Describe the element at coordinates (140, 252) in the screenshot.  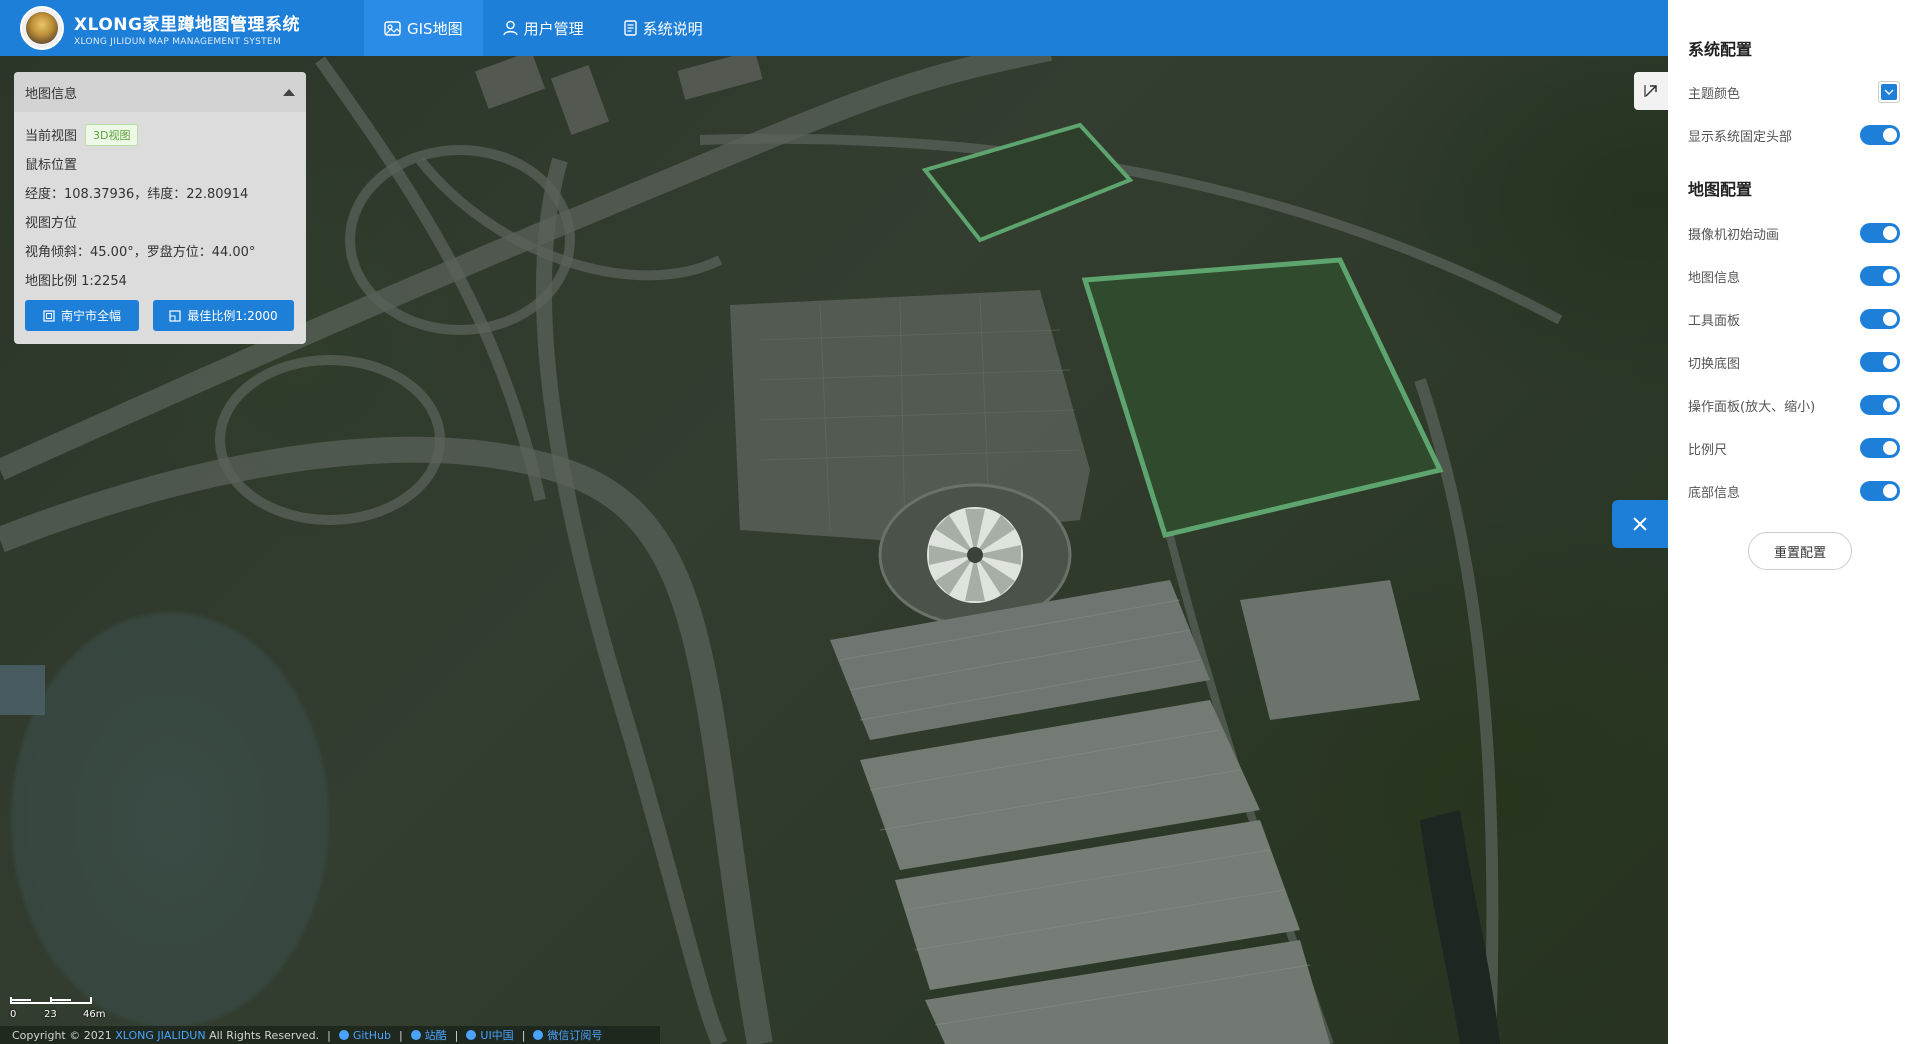
I see `view-orientation-value: 视角倾斜：45.00°，罗盘方位：44.00°` at that location.